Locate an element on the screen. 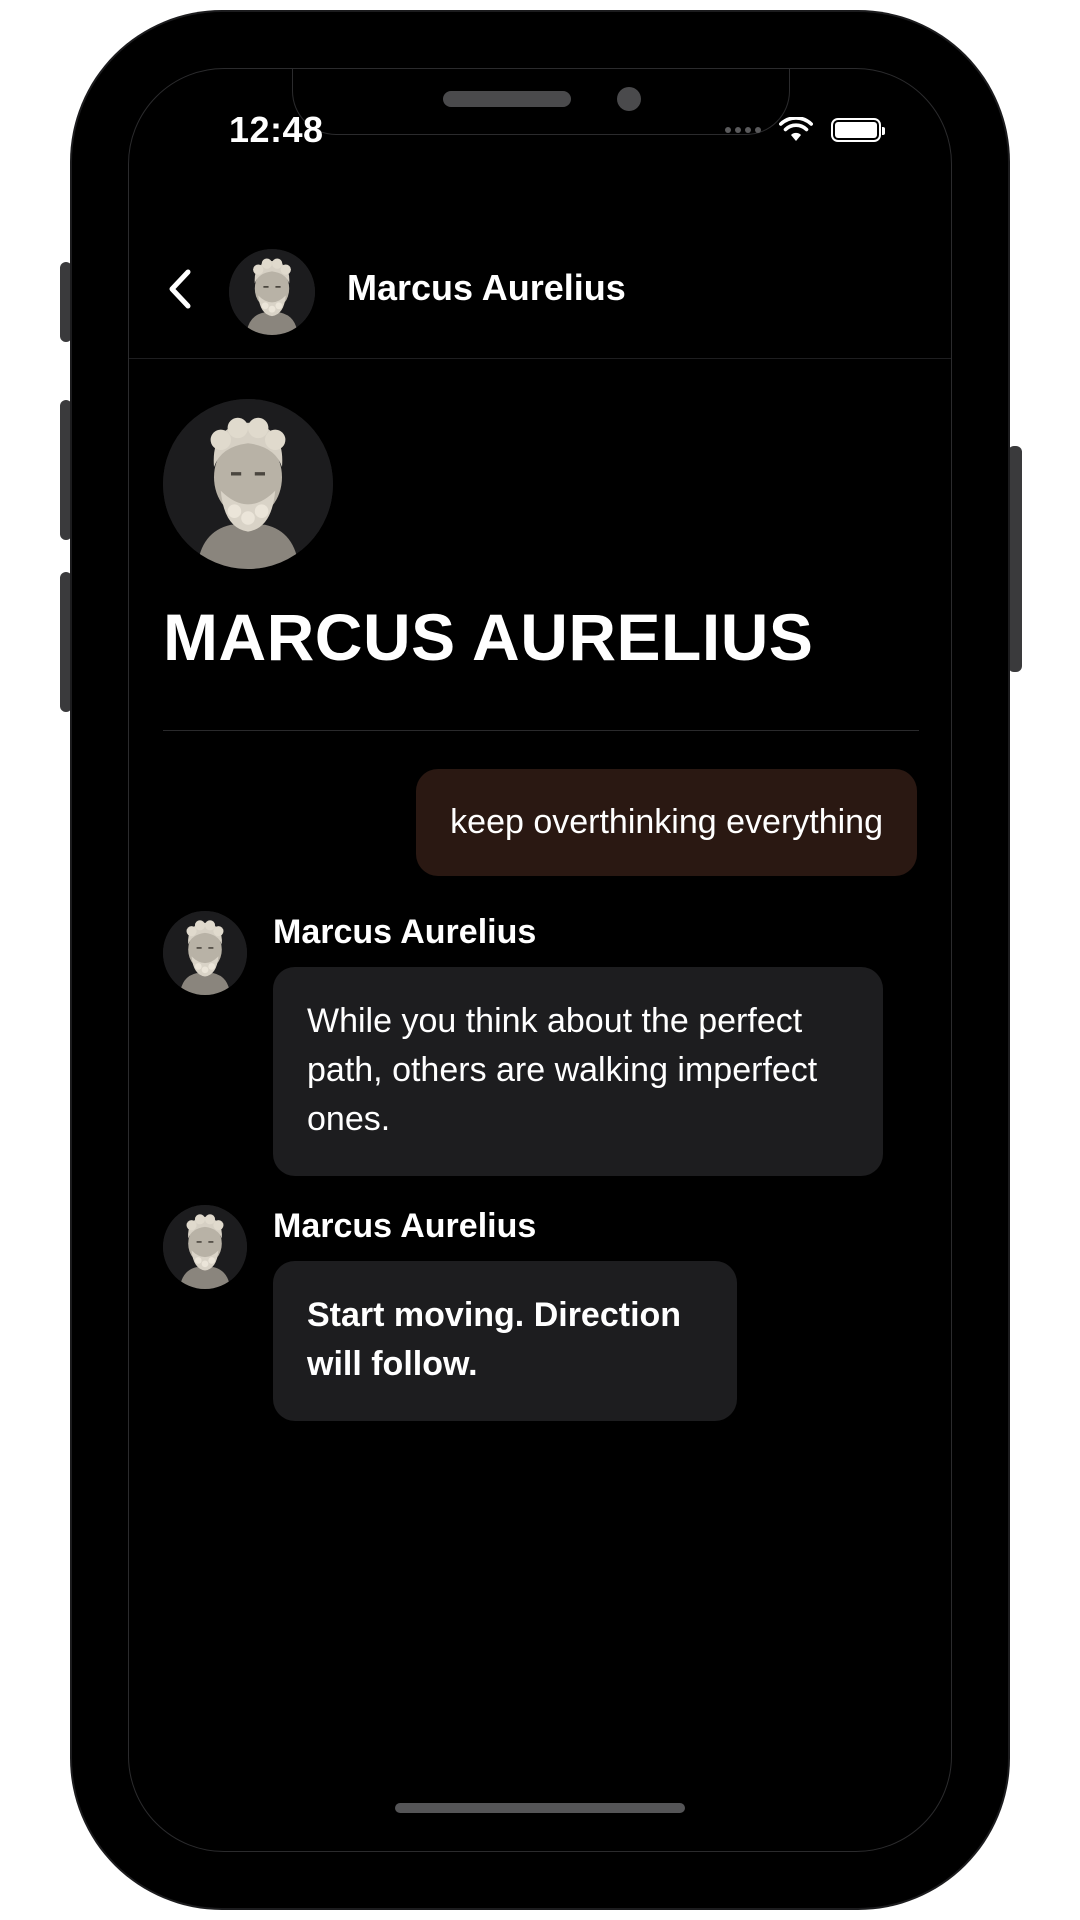 This screenshot has width=1080, height=1920. notch is located at coordinates (541, 102).